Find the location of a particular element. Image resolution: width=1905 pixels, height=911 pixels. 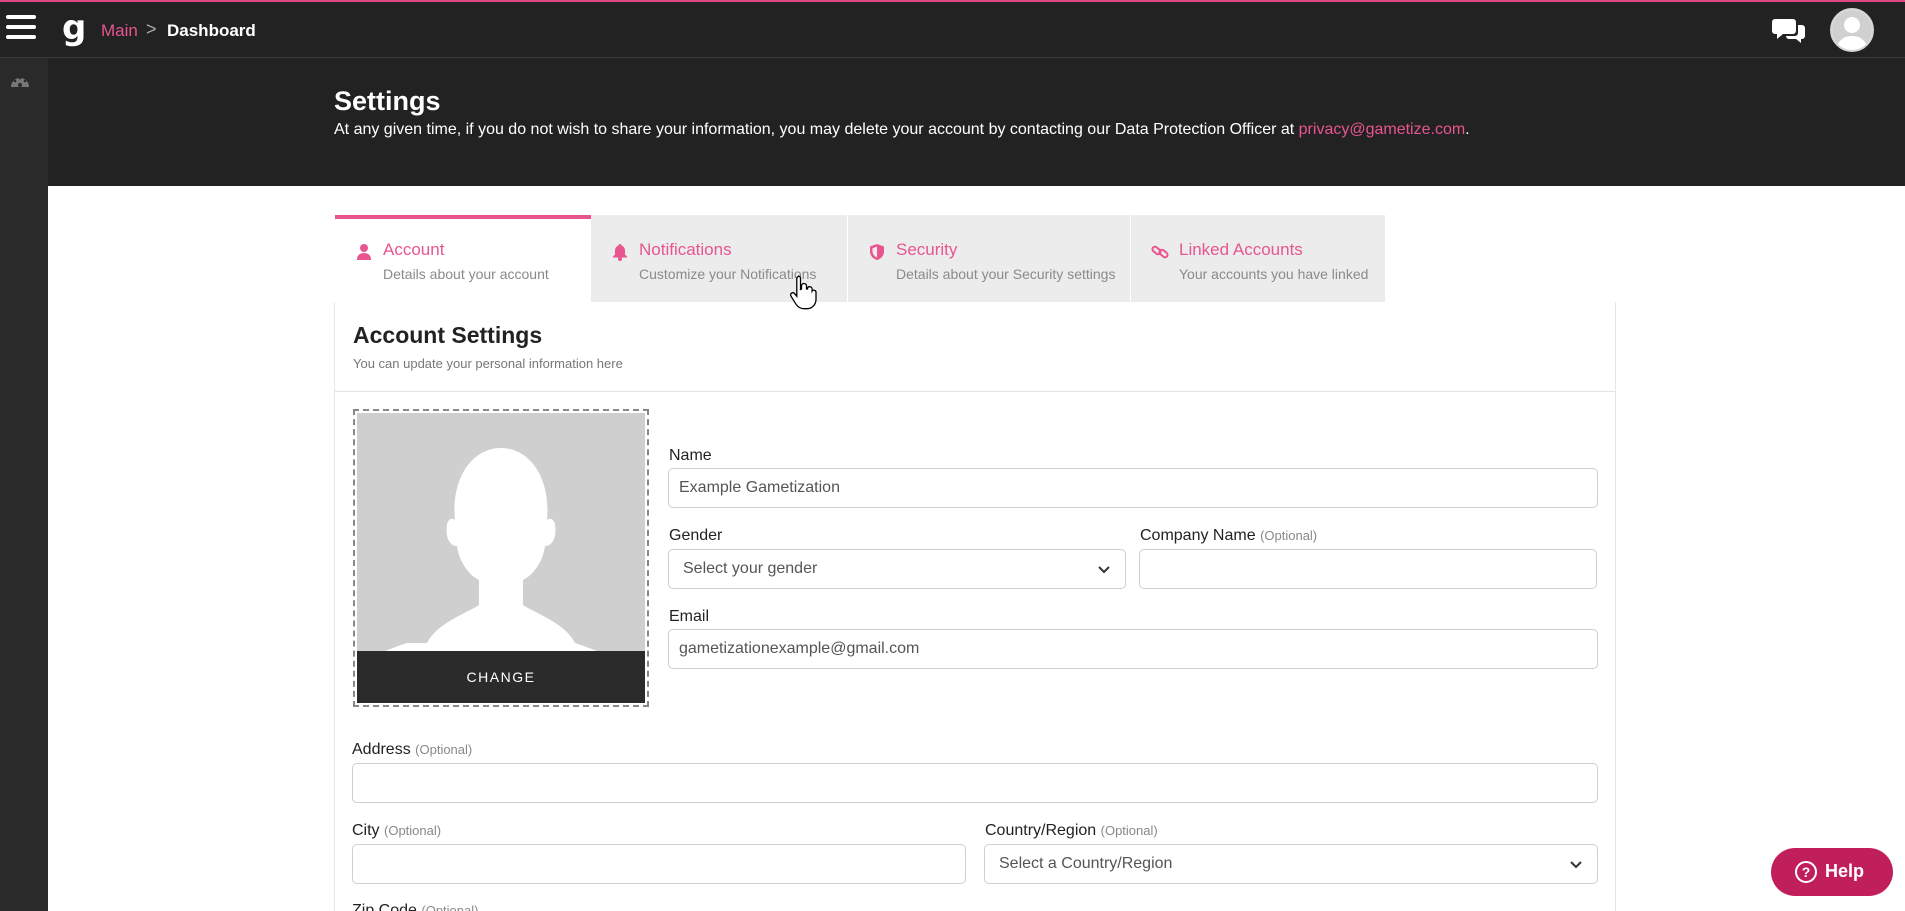

name-label: Name is located at coordinates (690, 456).